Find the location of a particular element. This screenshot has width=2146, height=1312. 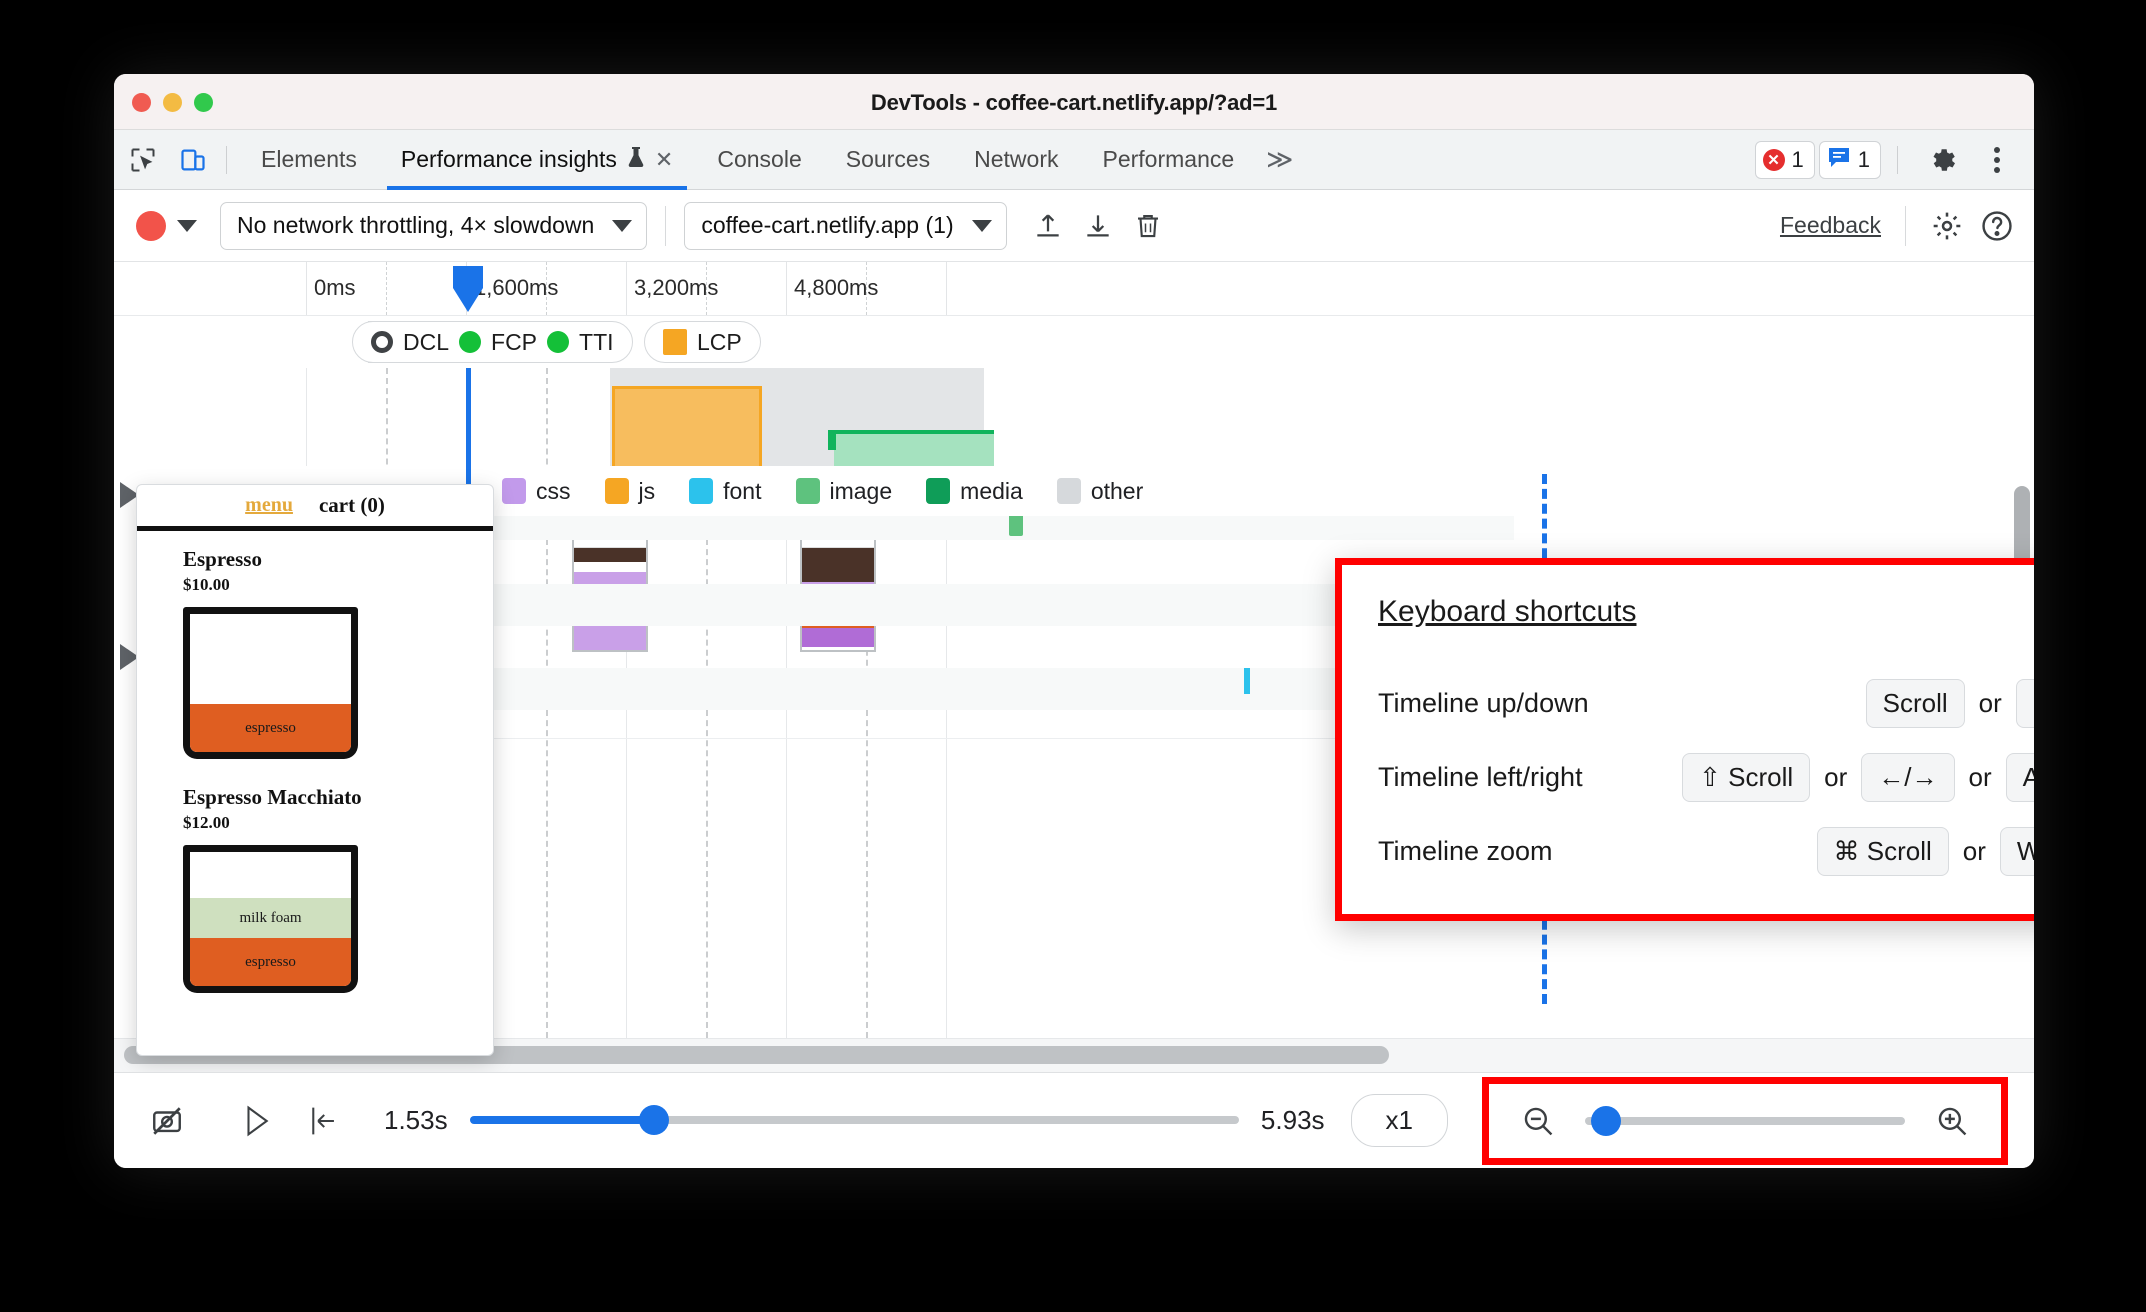

tab-close-icon: ✕ is located at coordinates (664, 160).